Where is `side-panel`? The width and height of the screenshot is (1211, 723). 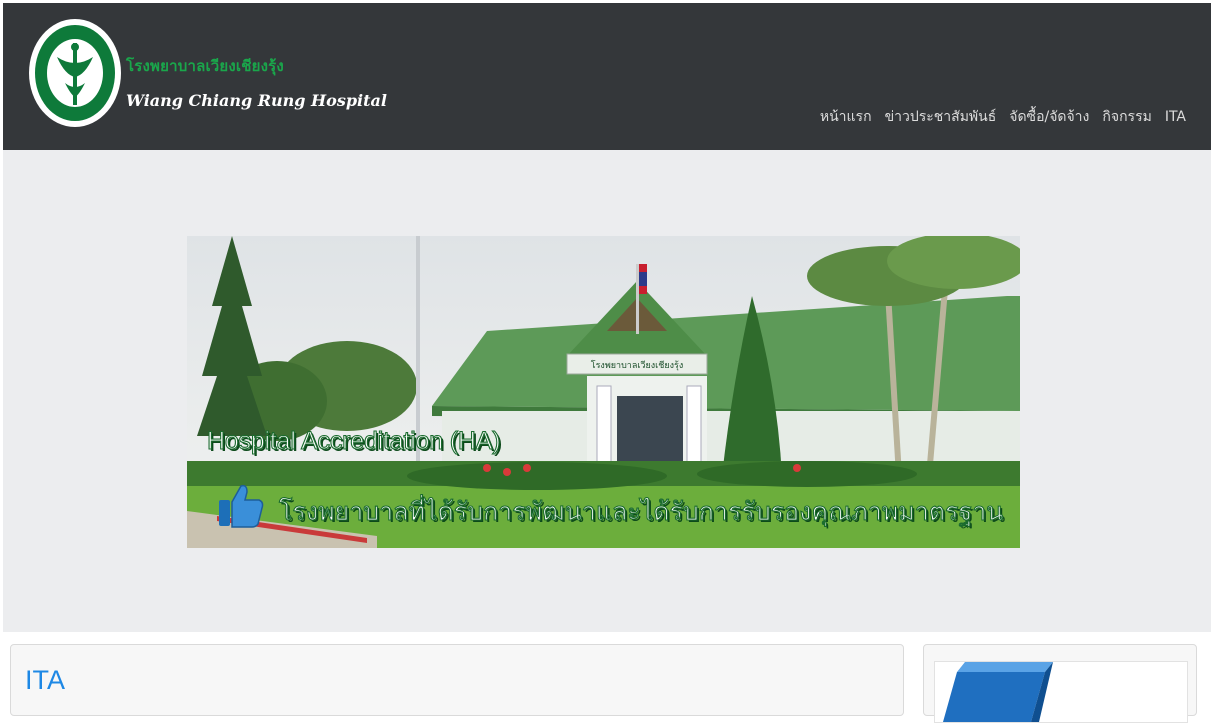
side-panel is located at coordinates (1060, 683).